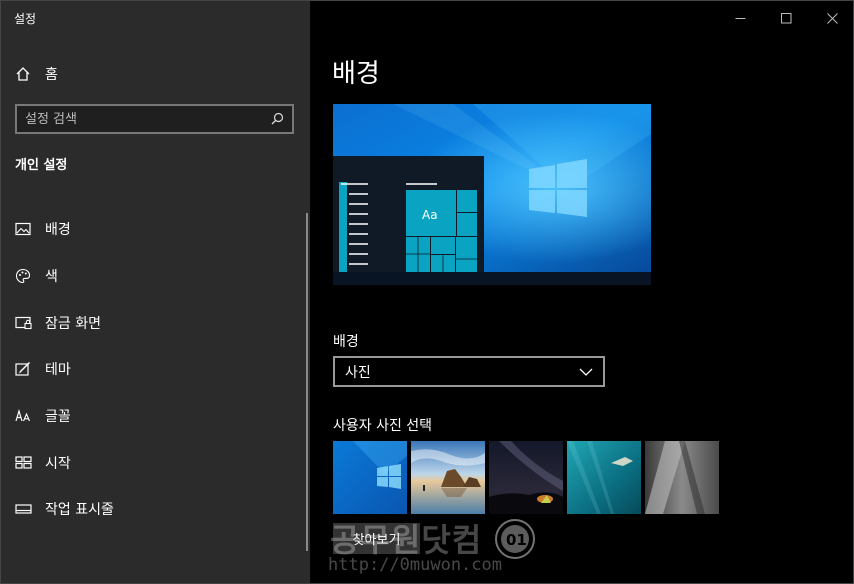  What do you see at coordinates (376, 538) in the screenshot?
I see `browse-button: 찾아보기` at bounding box center [376, 538].